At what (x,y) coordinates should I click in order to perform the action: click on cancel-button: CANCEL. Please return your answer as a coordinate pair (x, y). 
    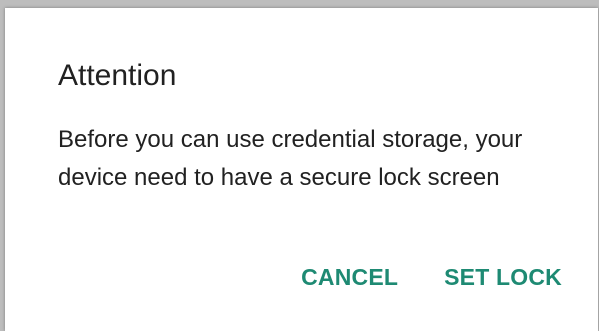
    Looking at the image, I should click on (349, 277).